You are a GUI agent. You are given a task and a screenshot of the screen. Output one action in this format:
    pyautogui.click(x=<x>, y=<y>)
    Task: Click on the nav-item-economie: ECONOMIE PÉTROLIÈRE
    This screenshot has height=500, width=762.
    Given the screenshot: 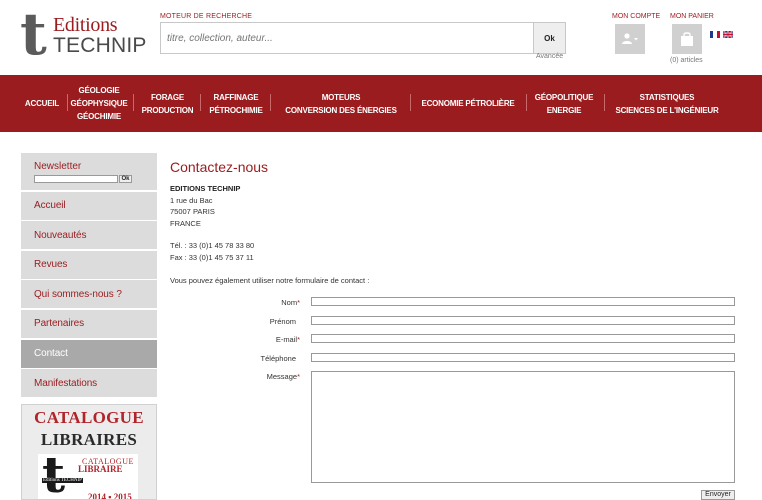 What is the action you would take?
    pyautogui.click(x=468, y=103)
    